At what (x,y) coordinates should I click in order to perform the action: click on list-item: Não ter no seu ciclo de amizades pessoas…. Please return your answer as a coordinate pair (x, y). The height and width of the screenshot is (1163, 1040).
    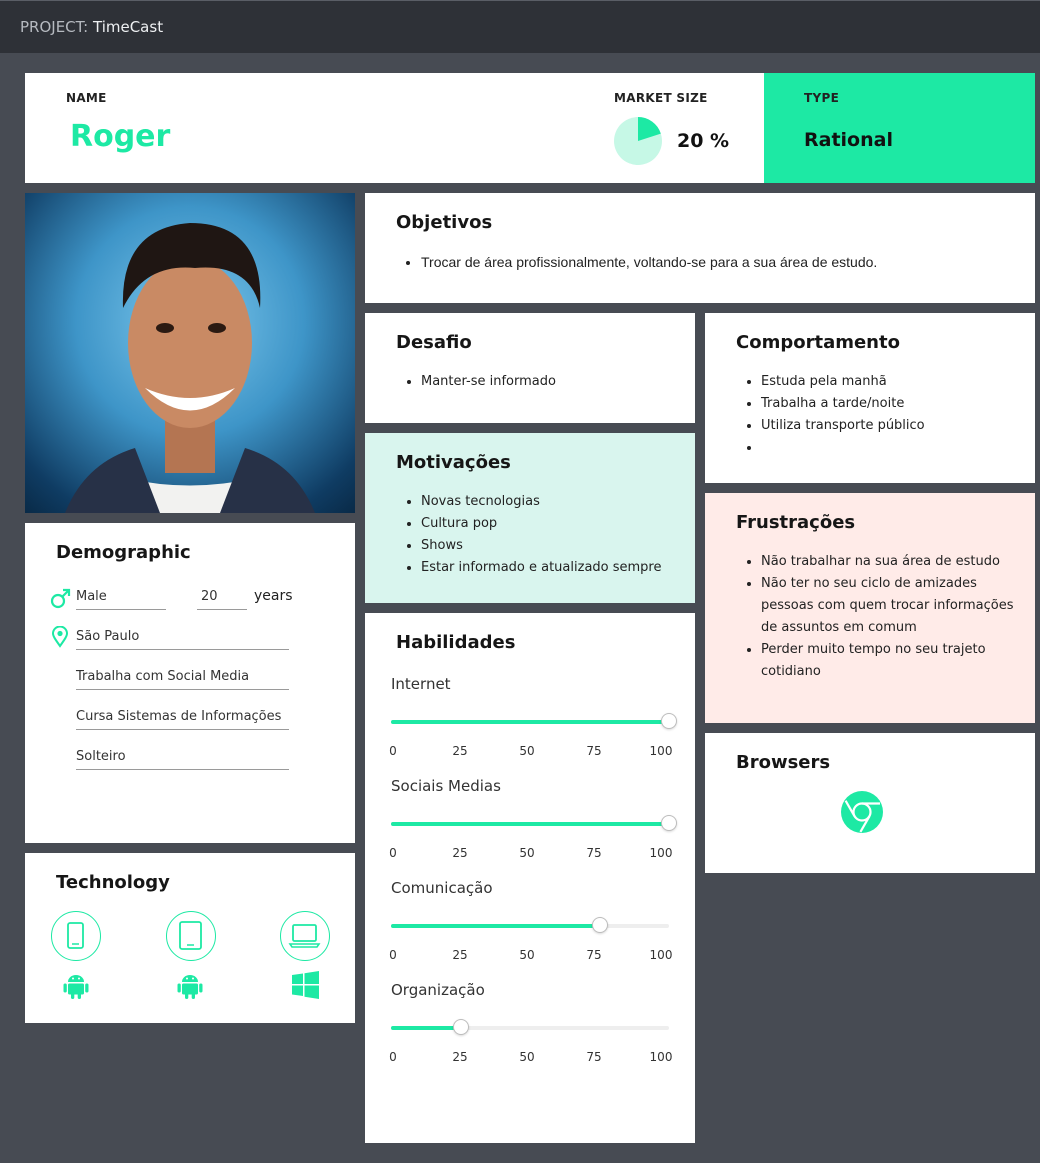
    Looking at the image, I should click on (891, 606).